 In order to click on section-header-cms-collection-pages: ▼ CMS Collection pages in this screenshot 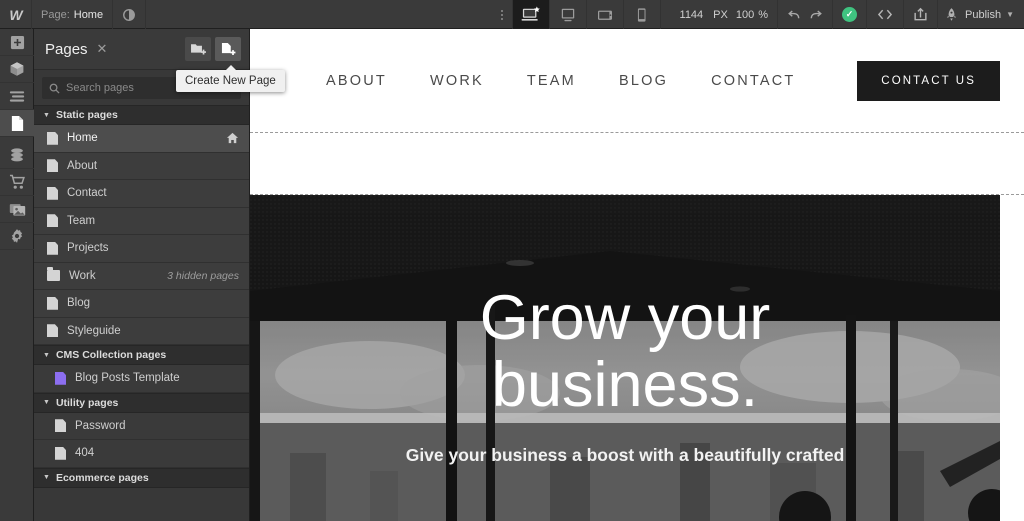, I will do `click(141, 355)`.